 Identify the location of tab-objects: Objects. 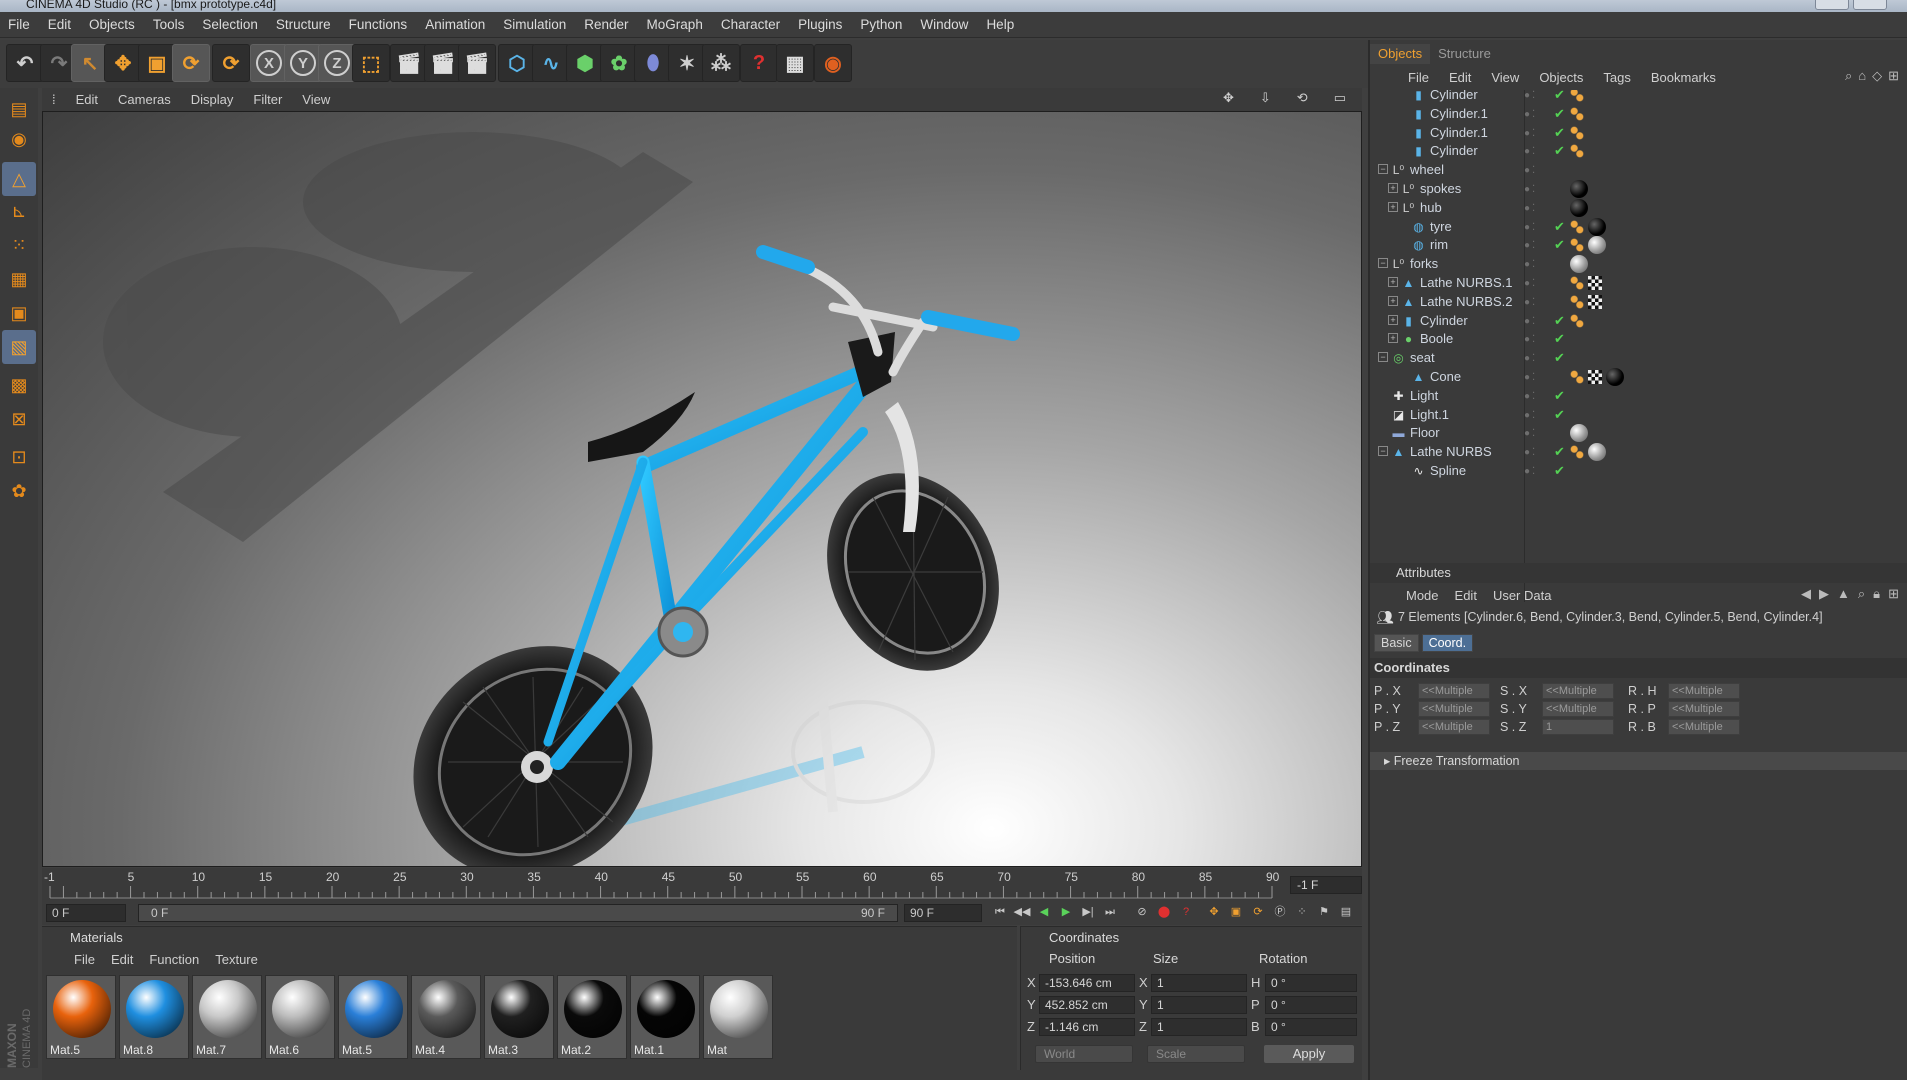
(1400, 54).